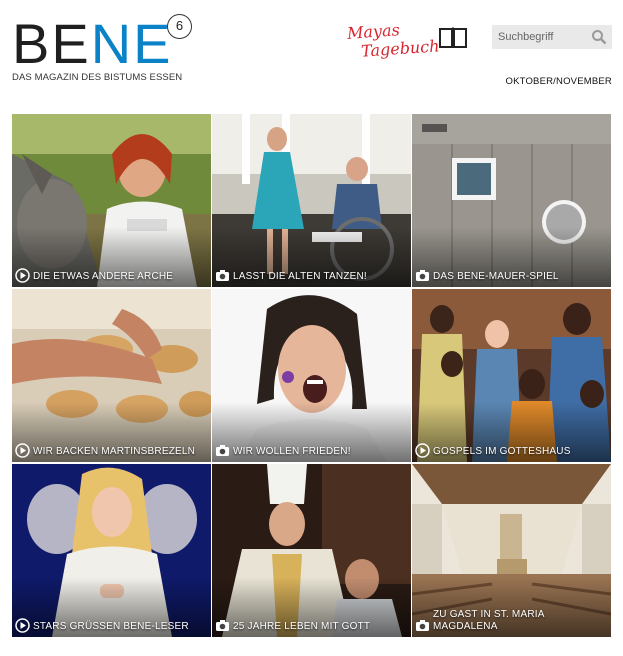 Image resolution: width=623 pixels, height=656 pixels. I want to click on tile-caption: STARS GRÜSSEN BENE-LESER, so click(111, 625).